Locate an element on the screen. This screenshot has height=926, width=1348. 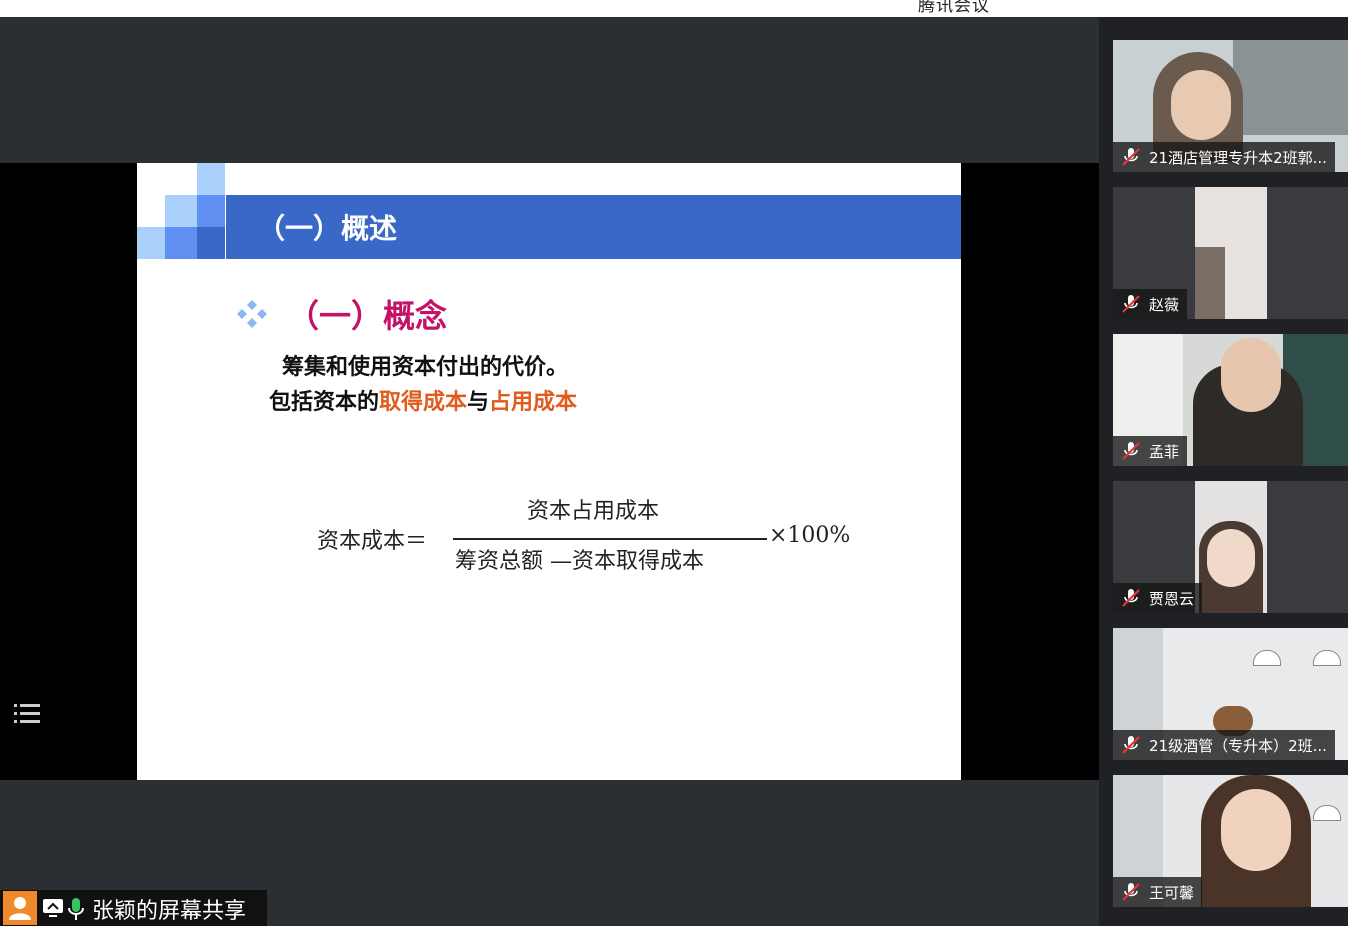
screen-share-icon is located at coordinates (53, 908).